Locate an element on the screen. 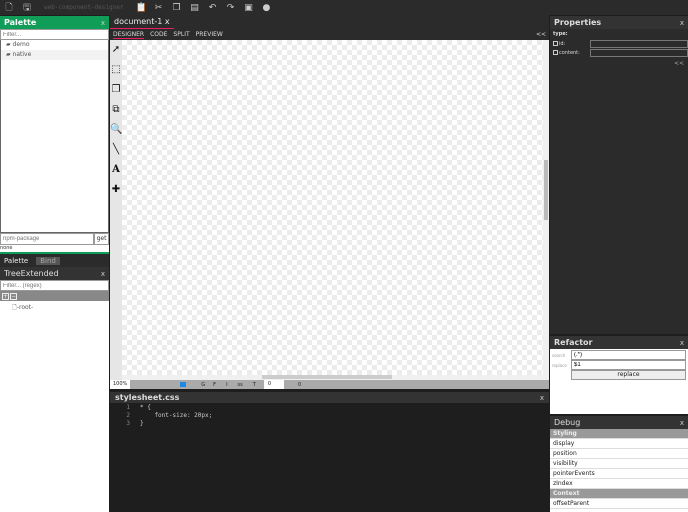 This screenshot has width=688, height=512. zoom-level: 100% is located at coordinates (120, 384).